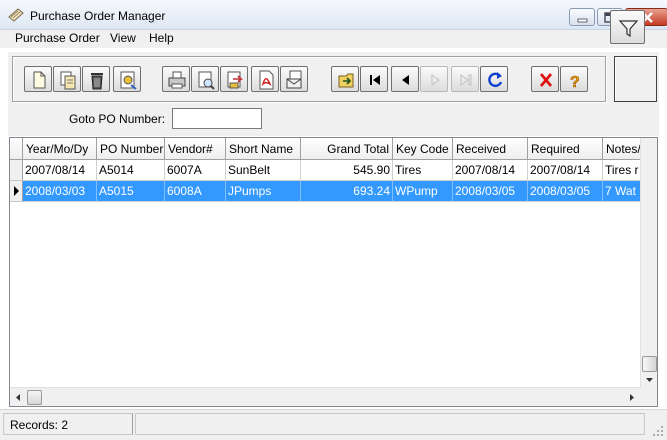 The image size is (667, 440). Describe the element at coordinates (131, 191) in the screenshot. I see `cell-po-number: A5015` at that location.